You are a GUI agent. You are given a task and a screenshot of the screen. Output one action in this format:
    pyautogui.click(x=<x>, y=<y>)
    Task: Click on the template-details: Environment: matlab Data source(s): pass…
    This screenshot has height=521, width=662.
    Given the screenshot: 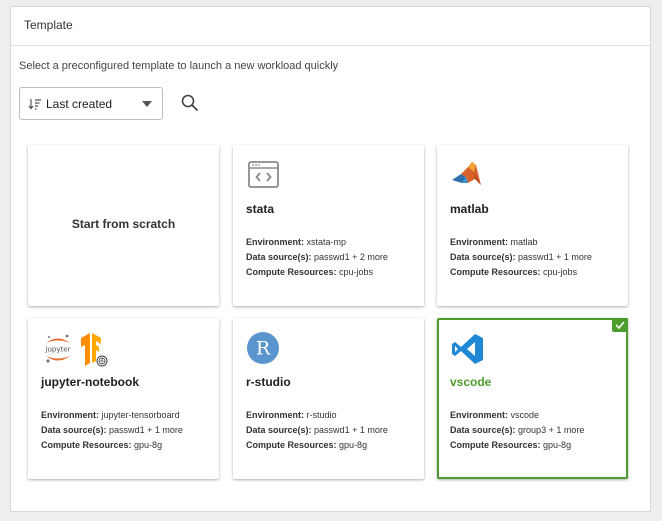 What is the action you would take?
    pyautogui.click(x=521, y=257)
    